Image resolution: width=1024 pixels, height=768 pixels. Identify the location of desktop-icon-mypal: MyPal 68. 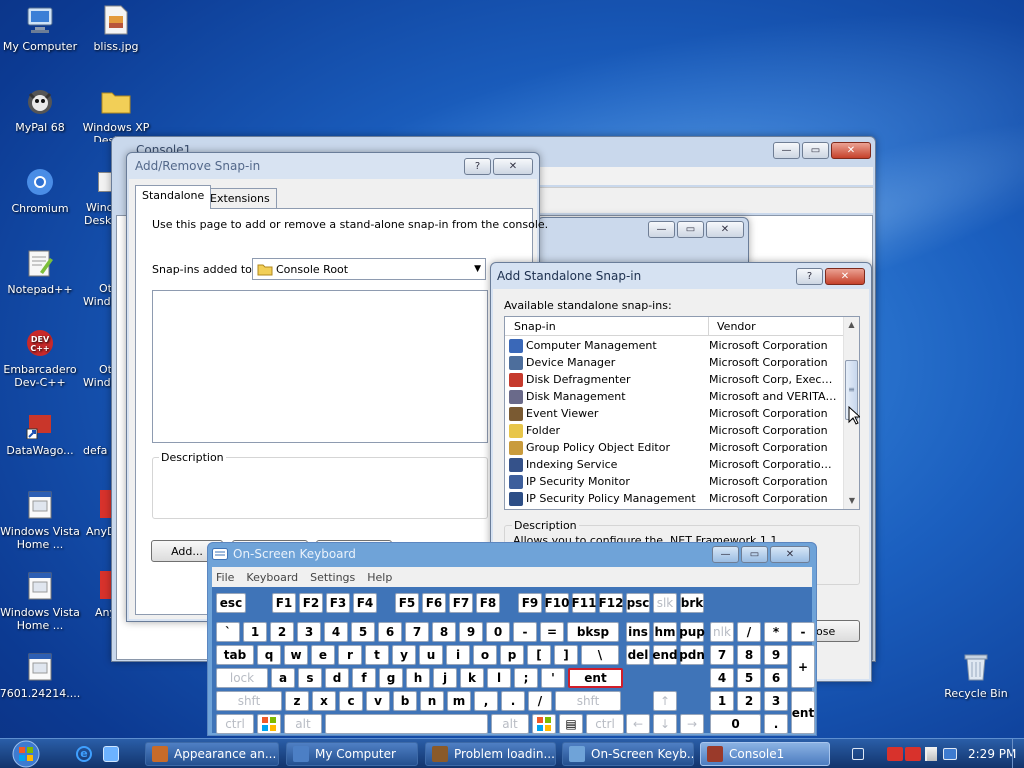
(41, 109).